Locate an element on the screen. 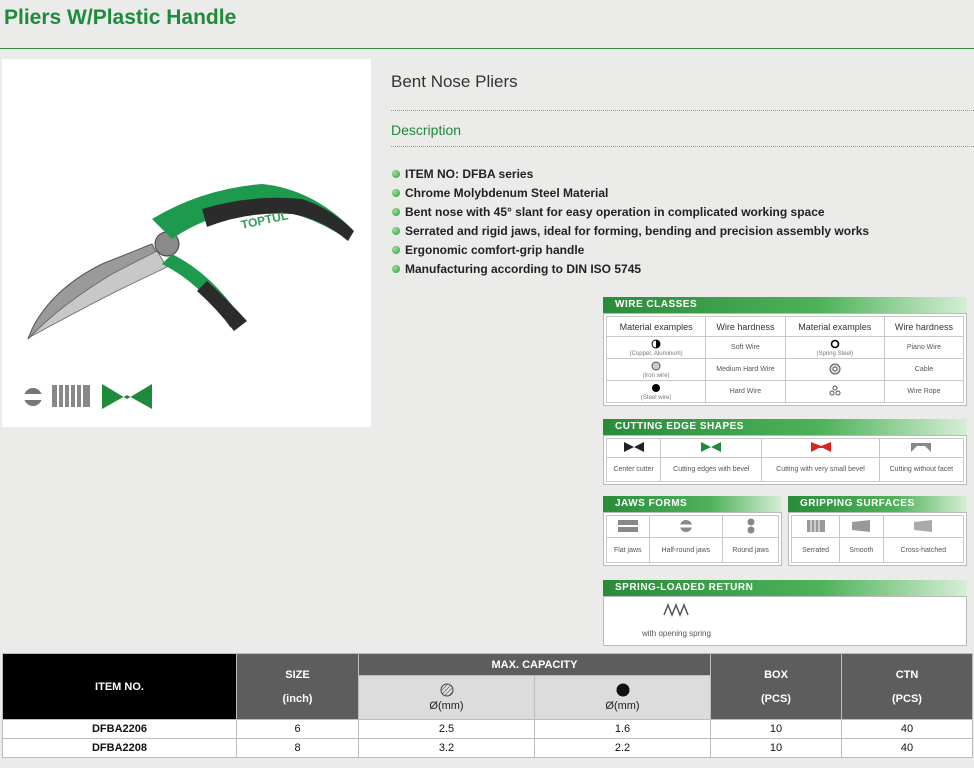 This screenshot has height=768, width=974. filled-circle-icon is located at coordinates (656, 387).